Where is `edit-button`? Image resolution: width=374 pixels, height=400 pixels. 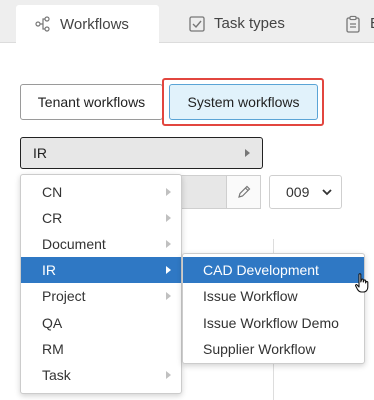 edit-button is located at coordinates (243, 192).